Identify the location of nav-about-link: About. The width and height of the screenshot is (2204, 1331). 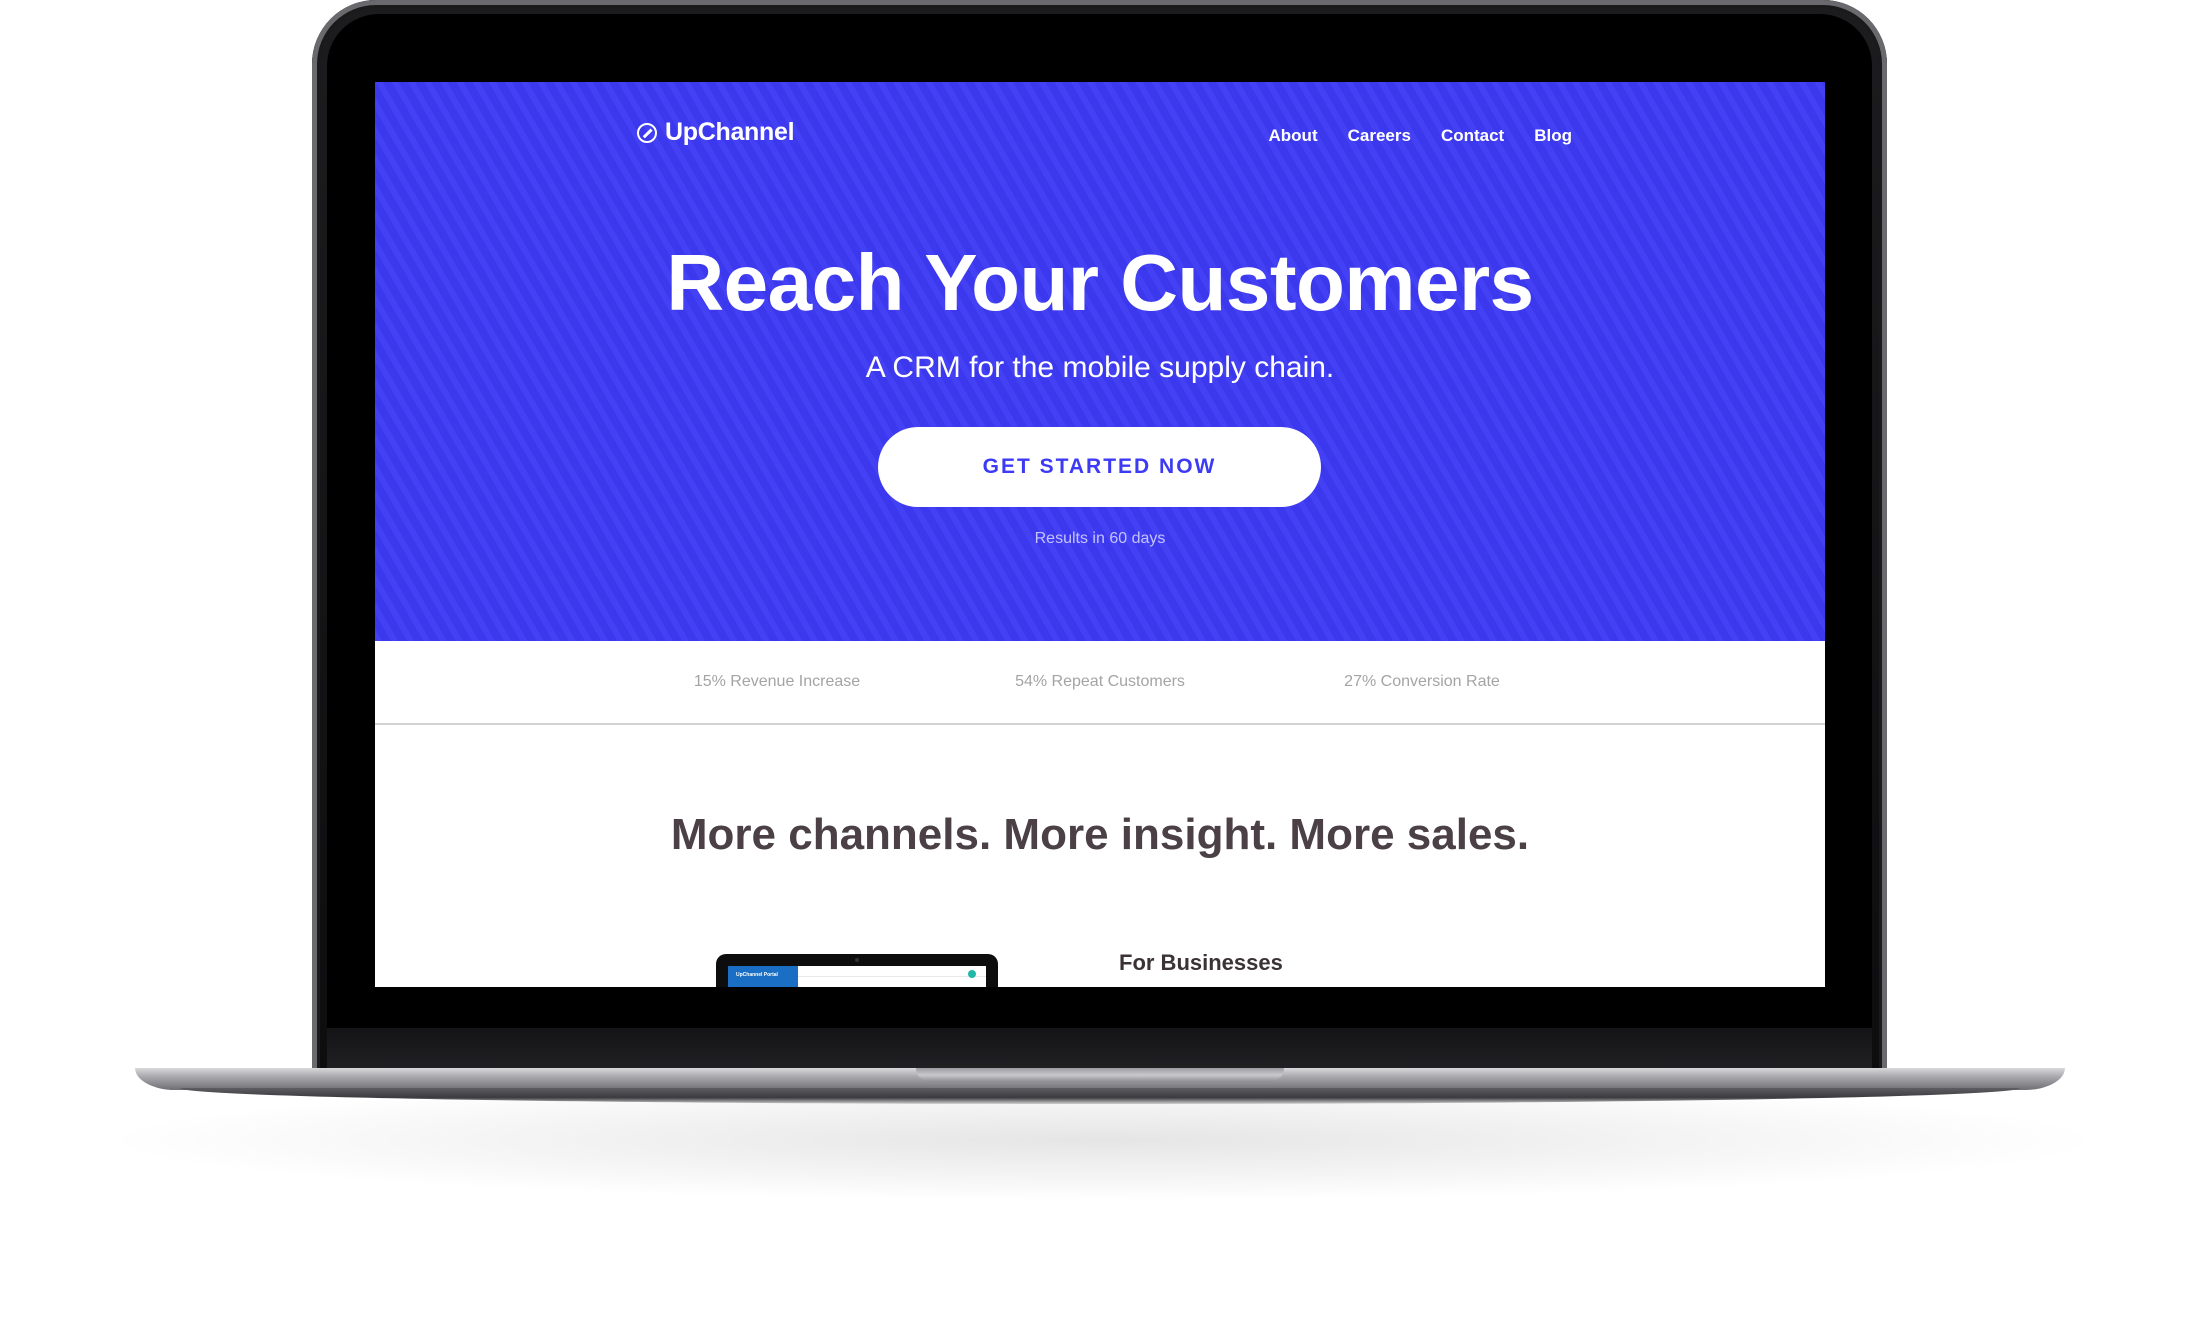
(1293, 136).